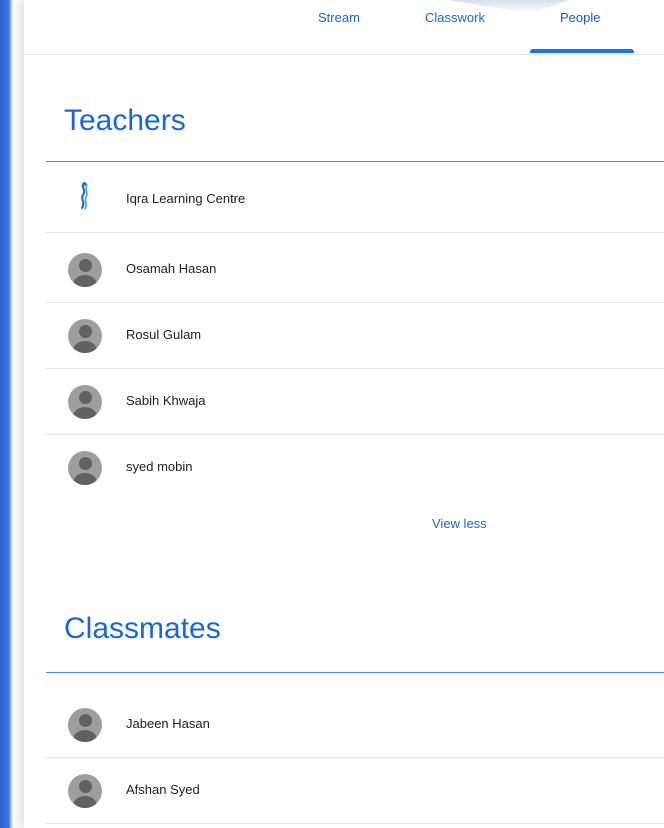 The width and height of the screenshot is (664, 828). What do you see at coordinates (355, 401) in the screenshot?
I see `teacher-row: Sabih Khwaja` at bounding box center [355, 401].